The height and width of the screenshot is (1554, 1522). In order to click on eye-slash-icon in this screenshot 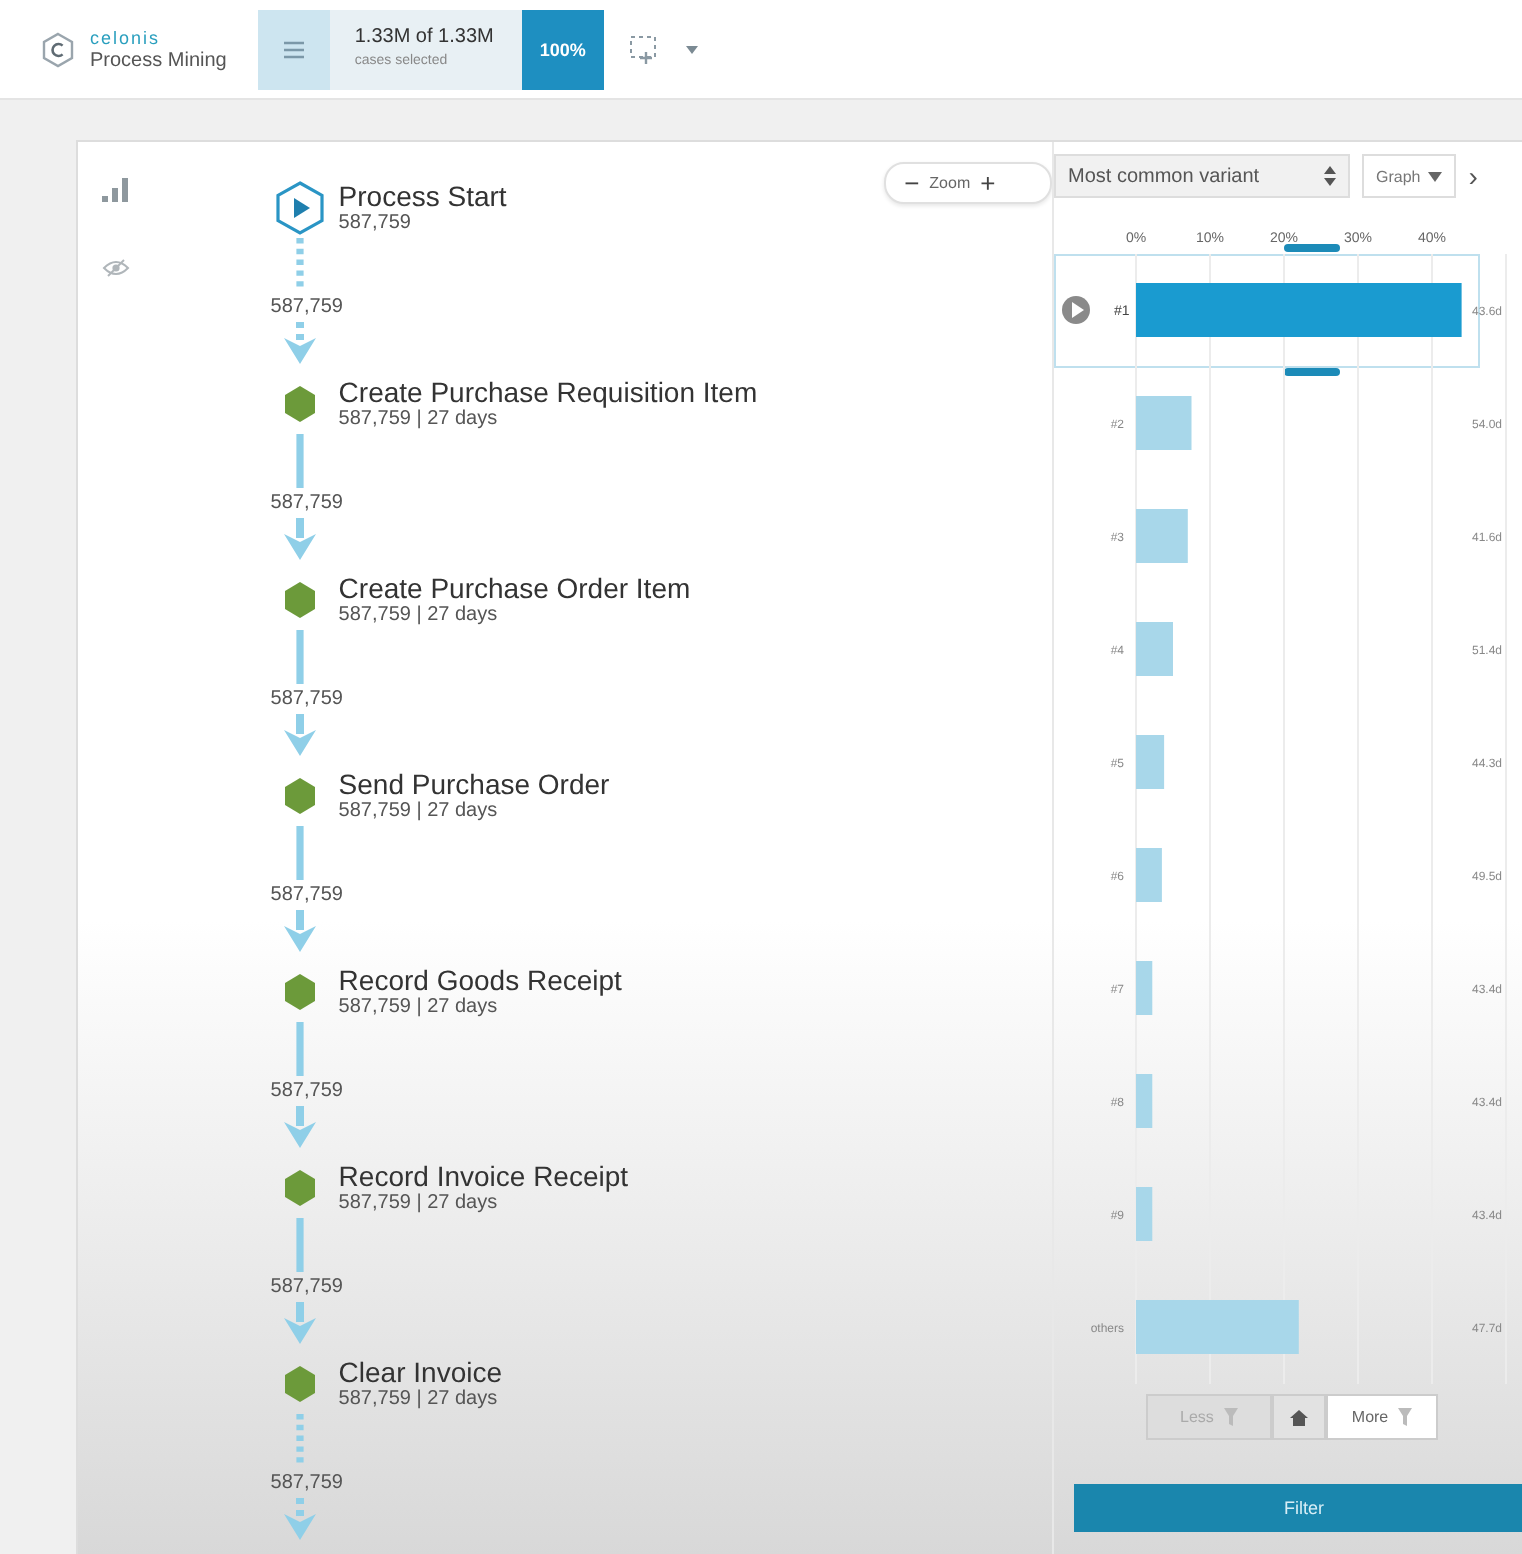, I will do `click(115, 268)`.